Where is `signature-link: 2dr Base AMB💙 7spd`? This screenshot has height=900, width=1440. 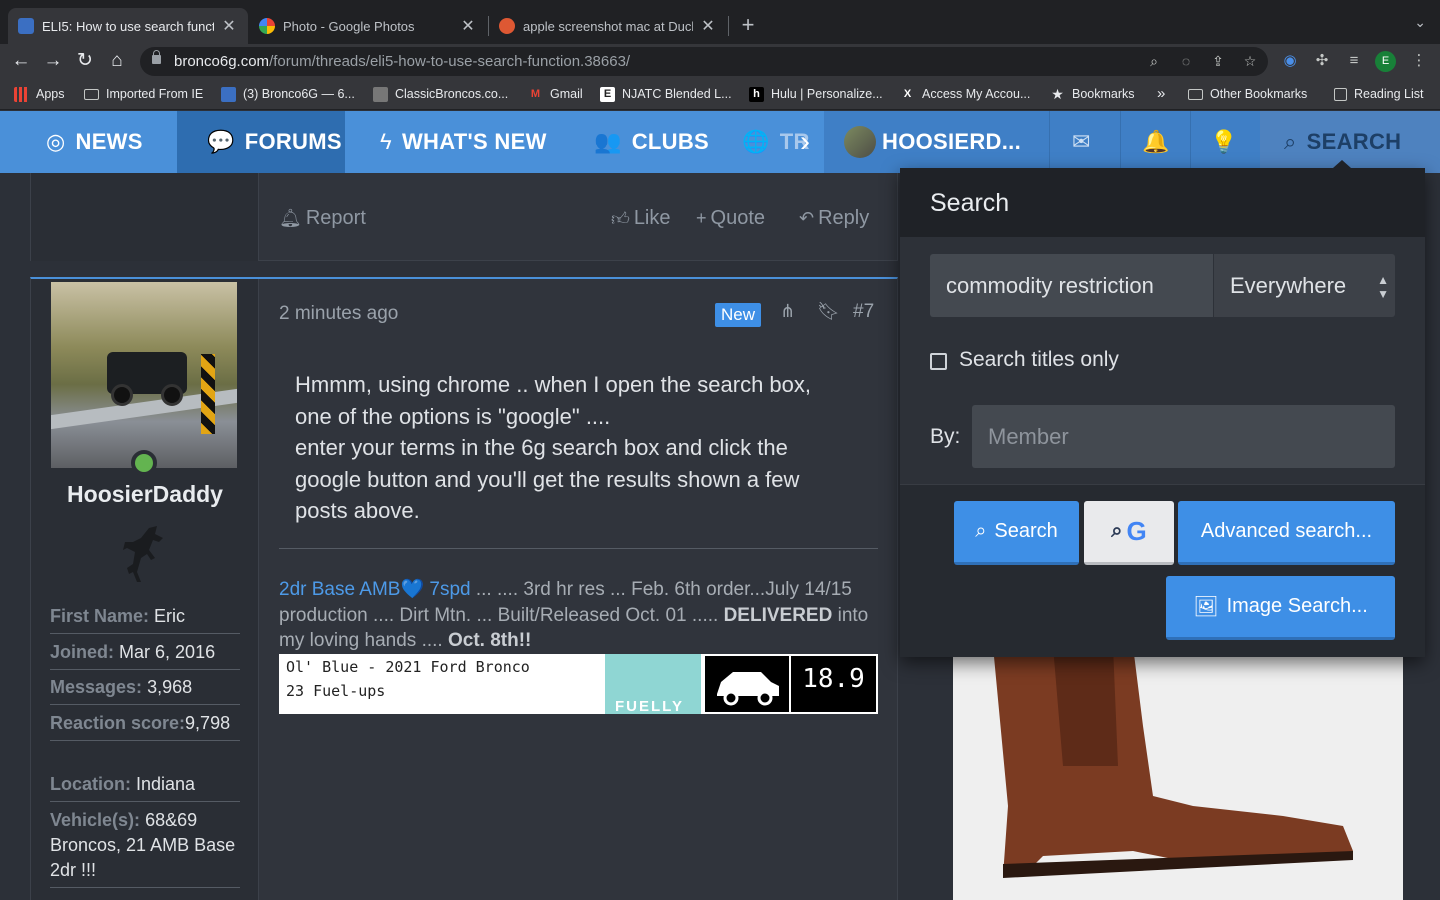
signature-link: 2dr Base AMB💙 7spd is located at coordinates (375, 589).